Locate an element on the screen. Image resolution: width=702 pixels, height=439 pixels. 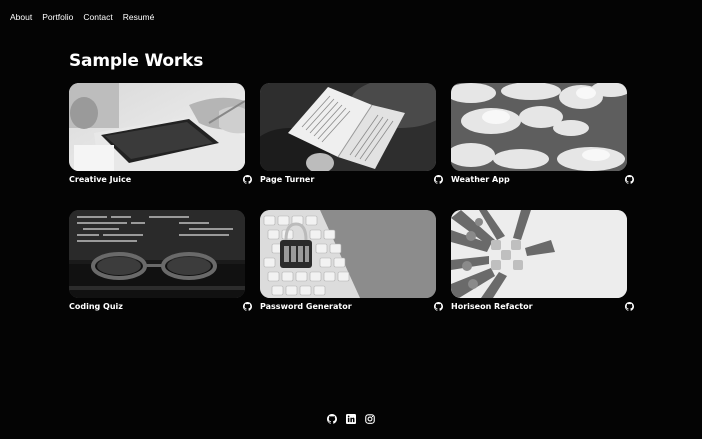
tablet-writing-photo is located at coordinates (157, 127).